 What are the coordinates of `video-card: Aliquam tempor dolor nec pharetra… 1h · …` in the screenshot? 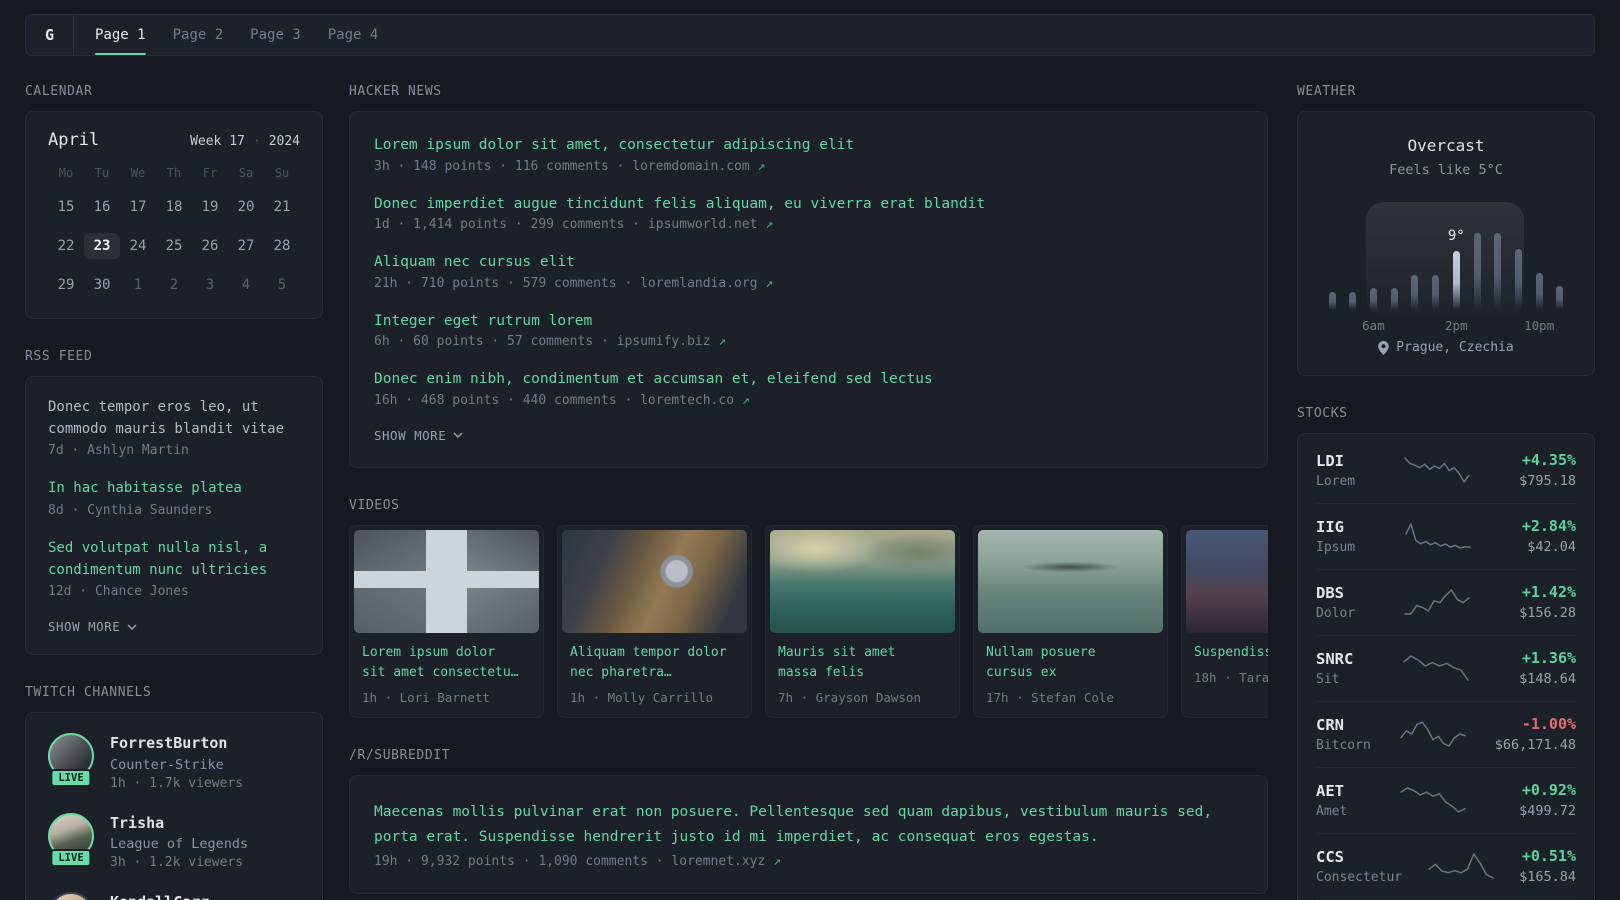 It's located at (654, 621).